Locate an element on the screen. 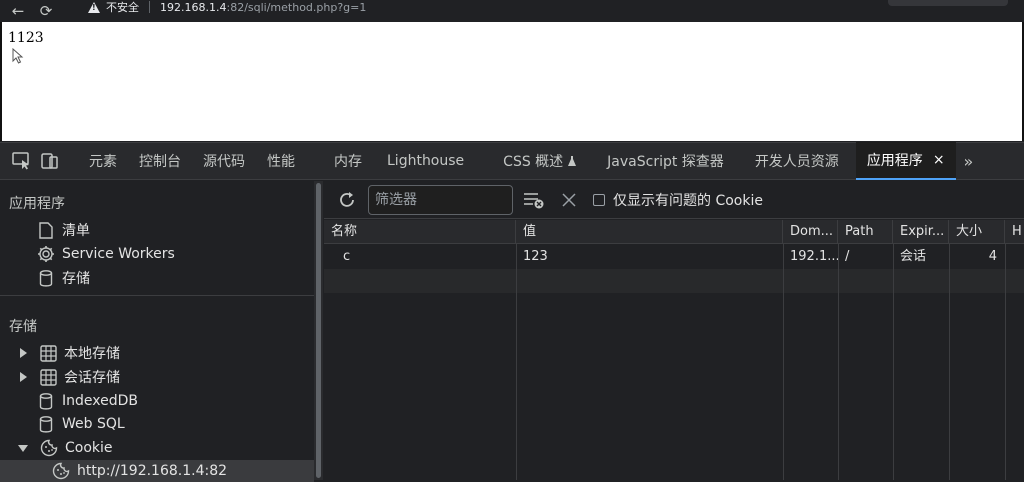 Image resolution: width=1024 pixels, height=482 pixels. sidebar-item-label: 本地存储 is located at coordinates (92, 354).